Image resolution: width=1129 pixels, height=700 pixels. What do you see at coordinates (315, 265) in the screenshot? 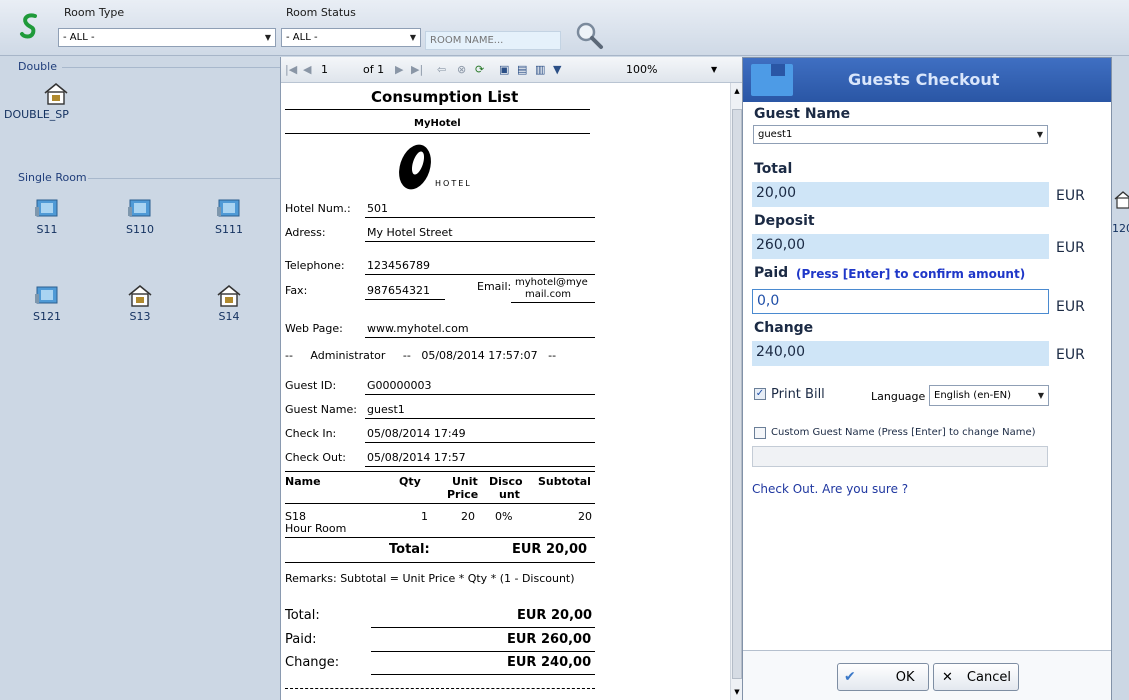
I see `telephone-label: Telephone:` at bounding box center [315, 265].